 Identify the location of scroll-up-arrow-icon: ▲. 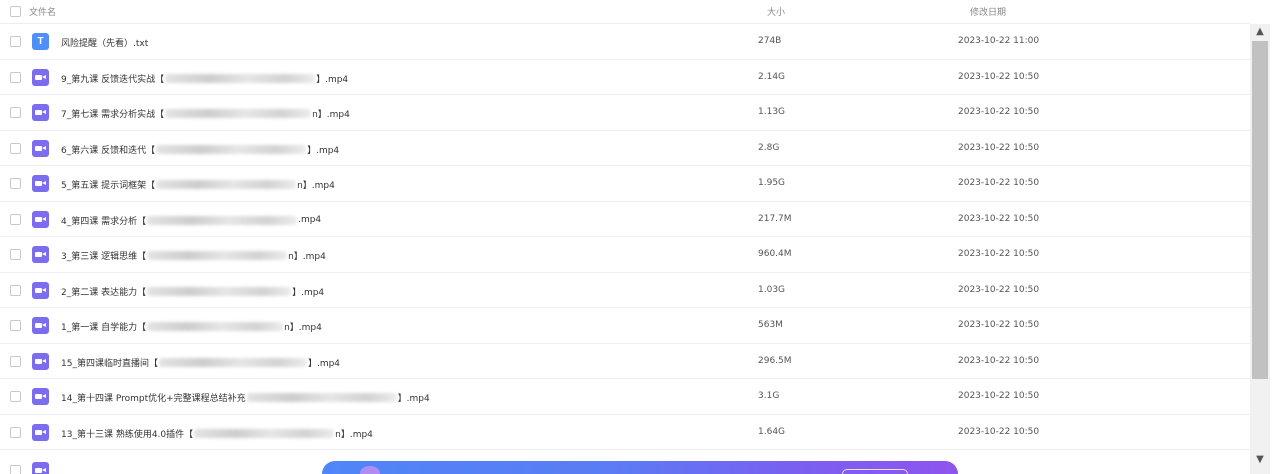
(1260, 32).